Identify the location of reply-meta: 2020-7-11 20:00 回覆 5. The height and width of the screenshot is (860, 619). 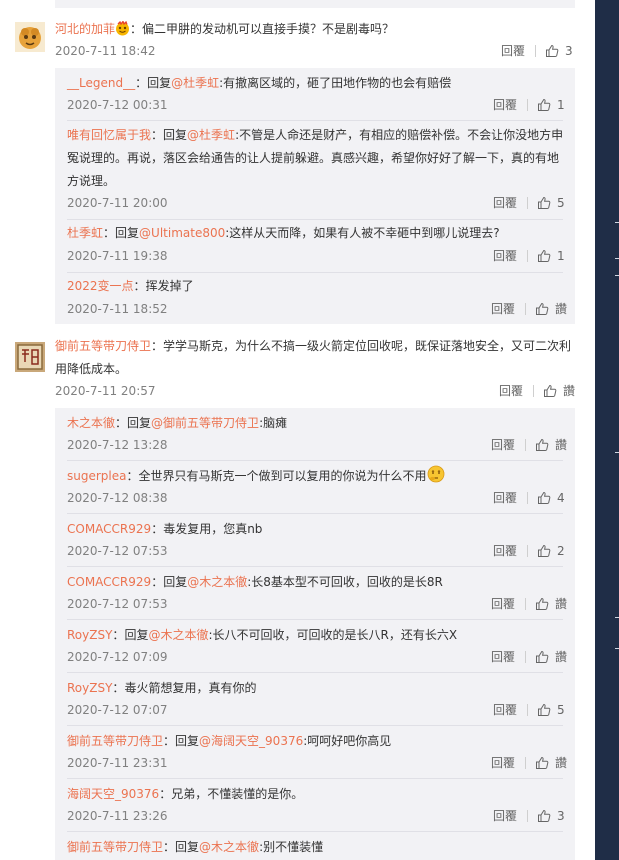
(317, 203).